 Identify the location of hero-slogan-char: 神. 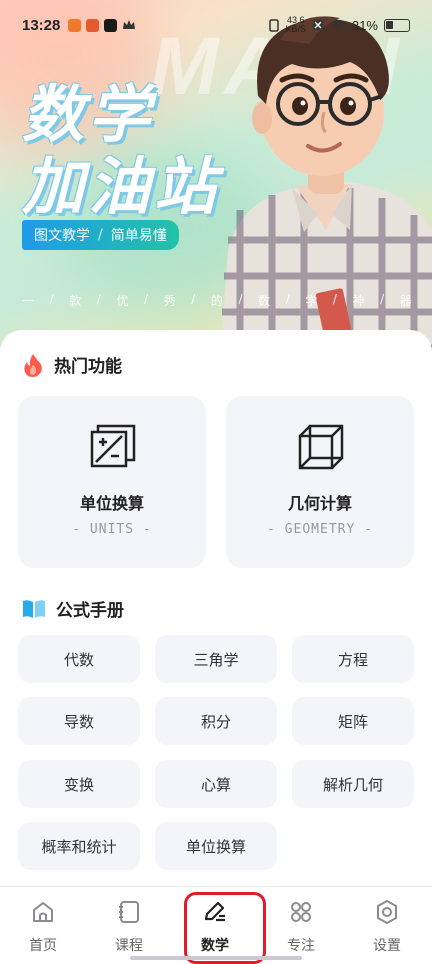
(358, 301).